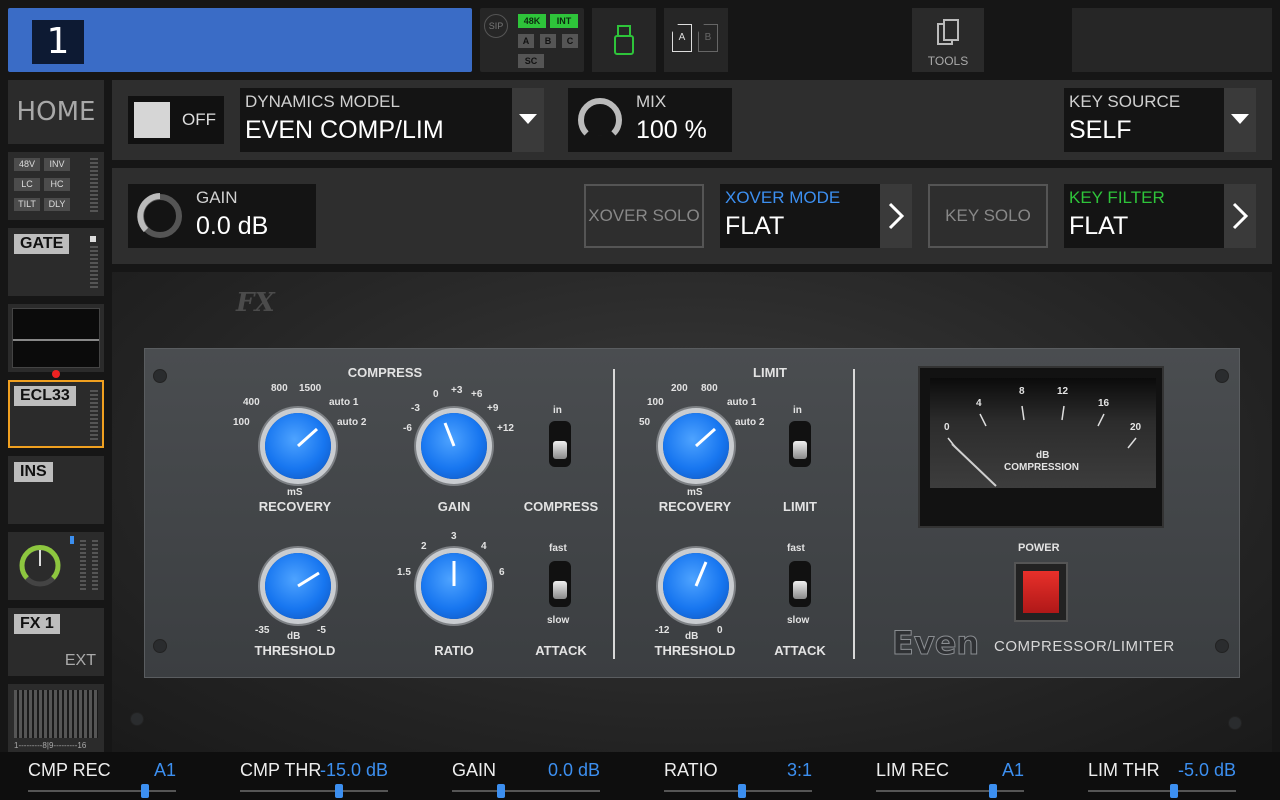  What do you see at coordinates (1160, 120) in the screenshot?
I see `key-source-select: KEY SOURCE SELF` at bounding box center [1160, 120].